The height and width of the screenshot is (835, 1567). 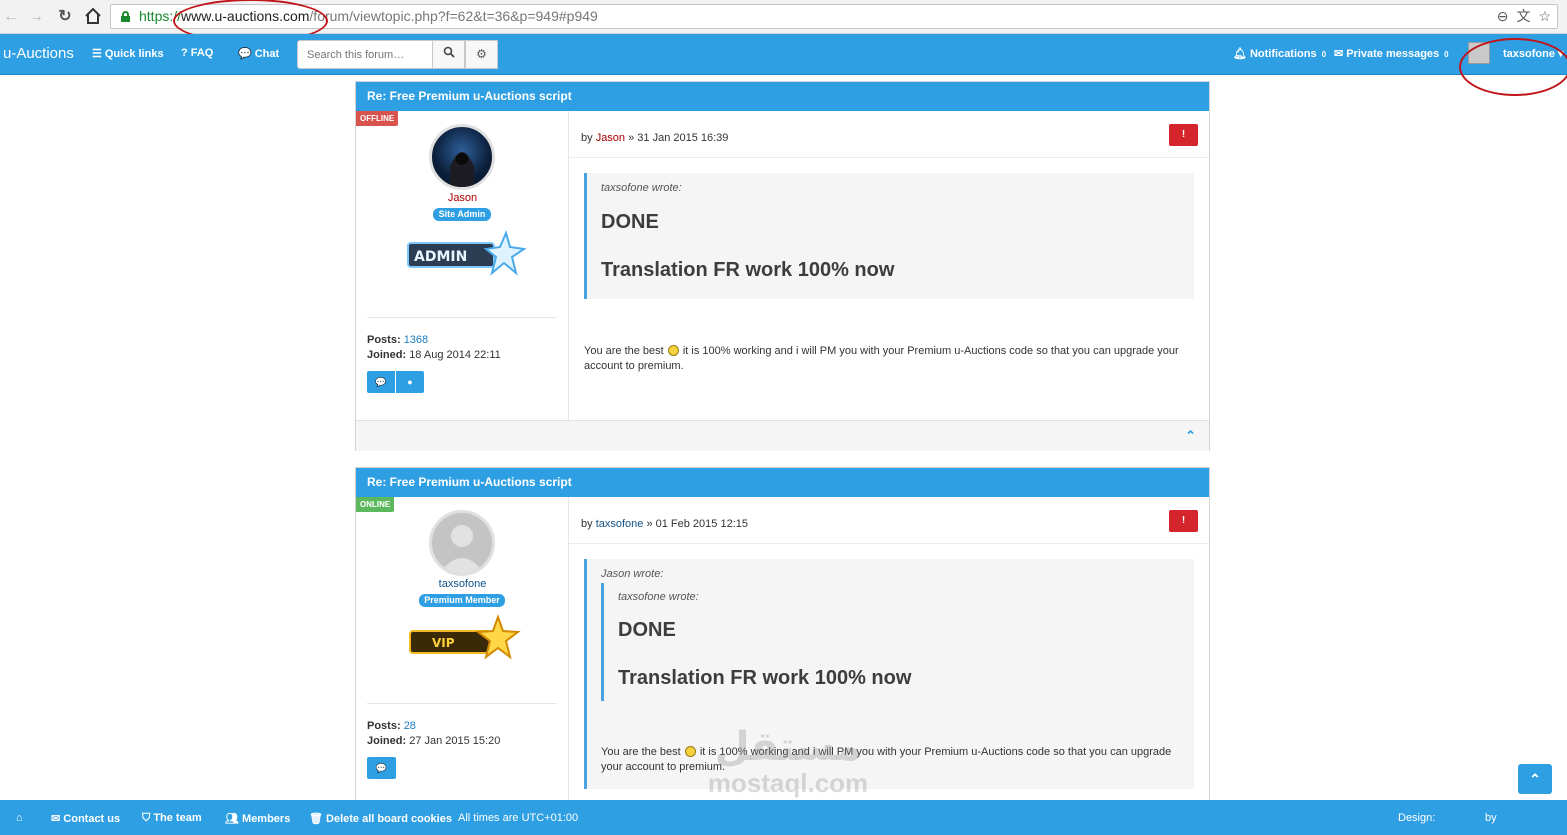 I want to click on lock-icon, so click(x=125, y=16).